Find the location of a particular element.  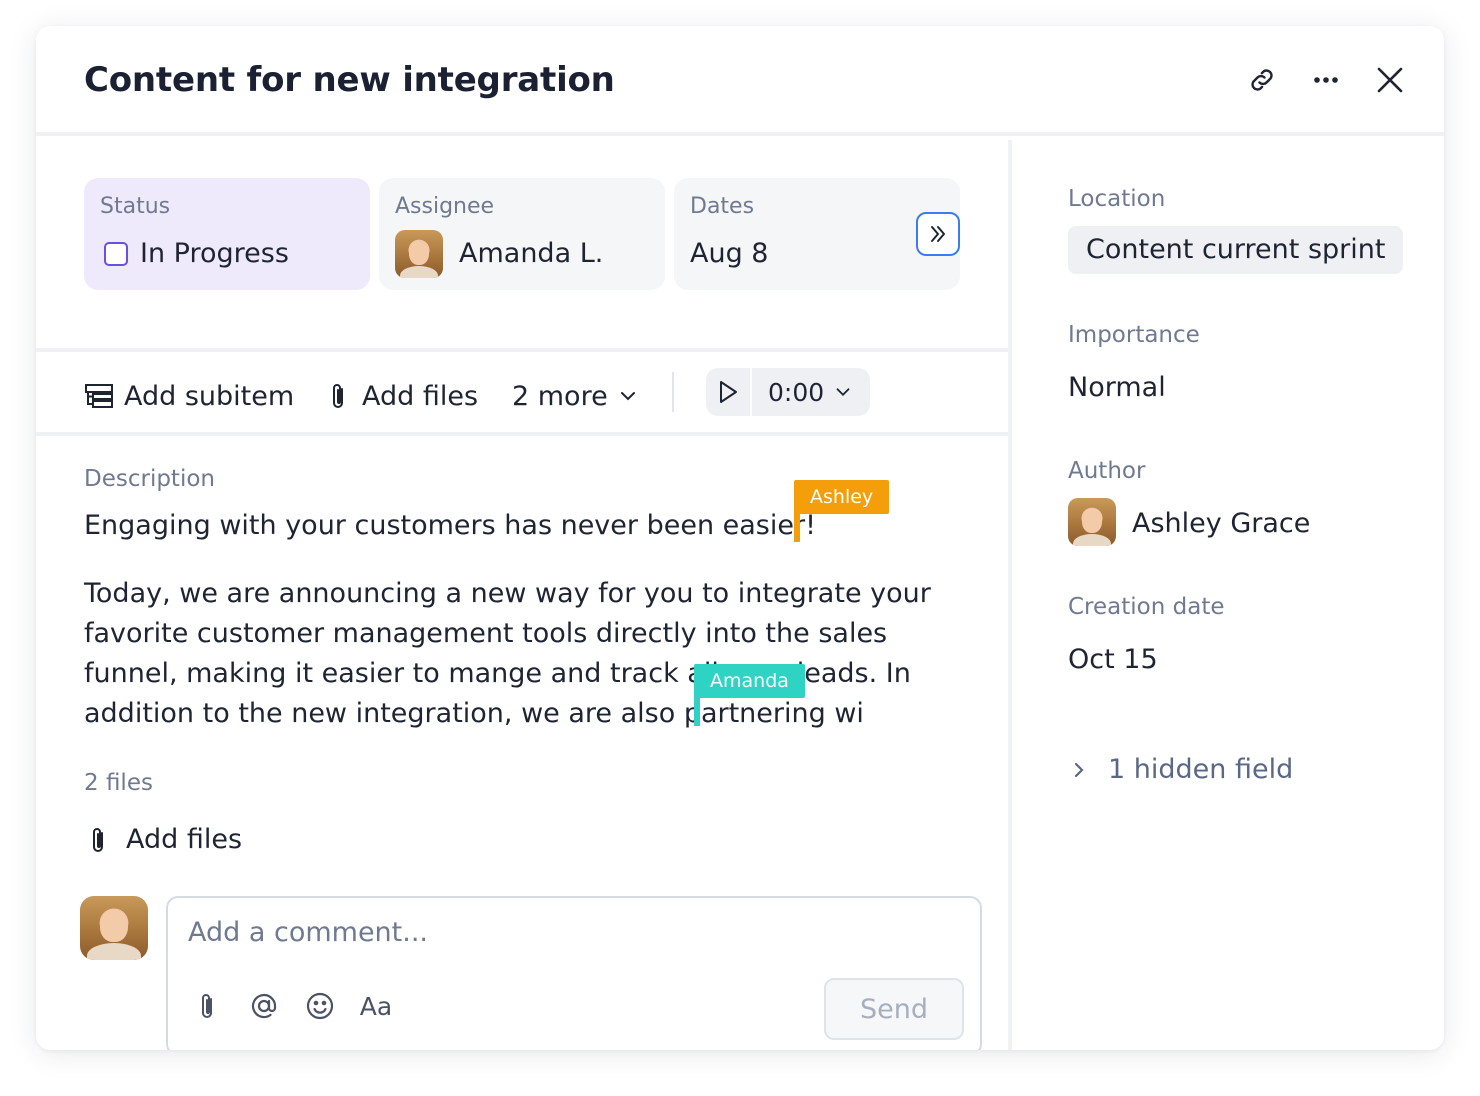

author-avatar is located at coordinates (1092, 522).